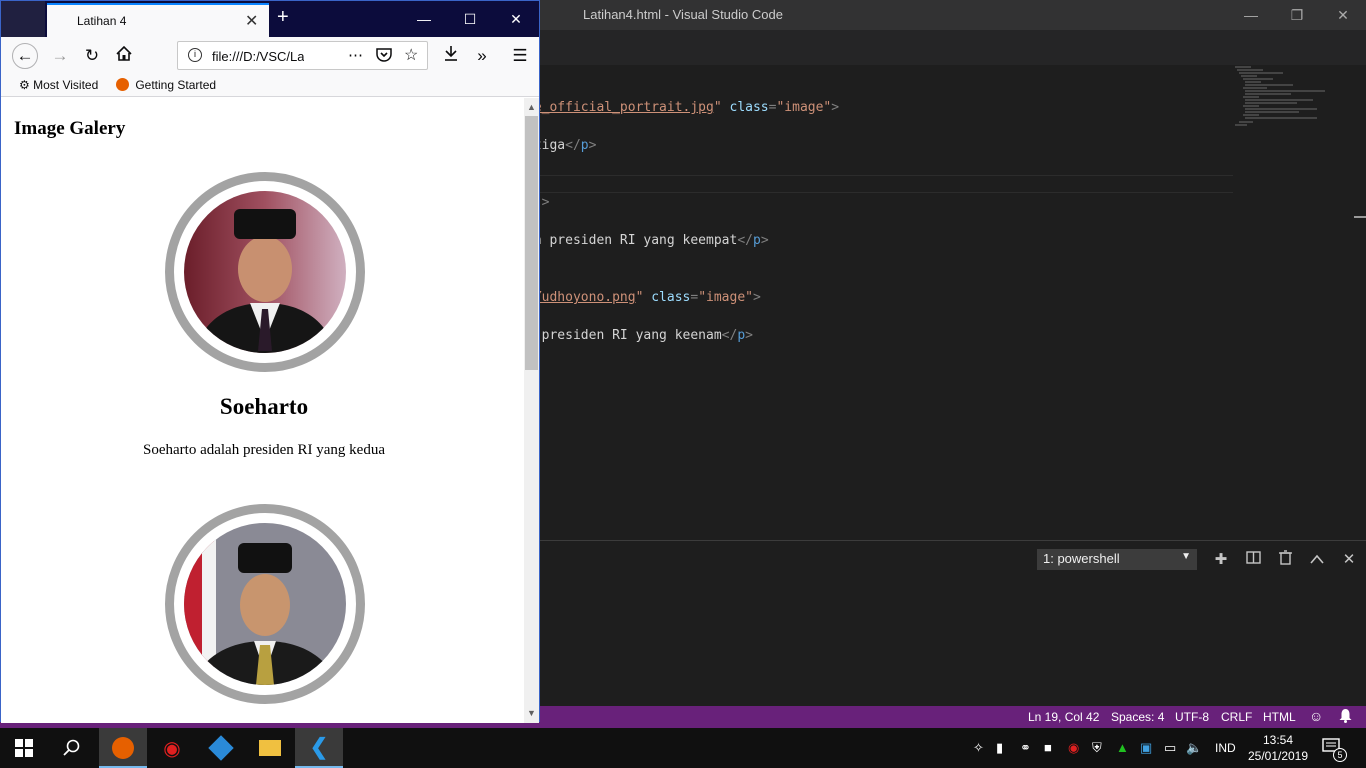 The width and height of the screenshot is (1366, 768). I want to click on clock-time: 13:54, so click(1278, 740).